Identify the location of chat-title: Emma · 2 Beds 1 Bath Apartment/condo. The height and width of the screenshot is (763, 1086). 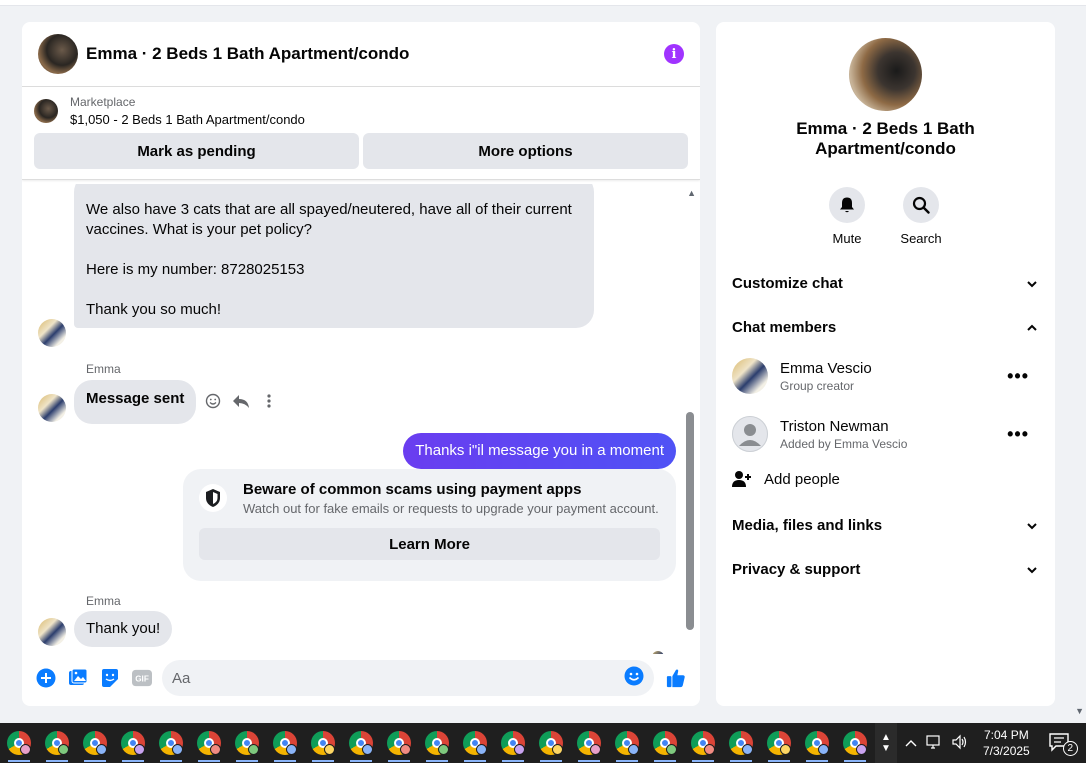
(247, 54).